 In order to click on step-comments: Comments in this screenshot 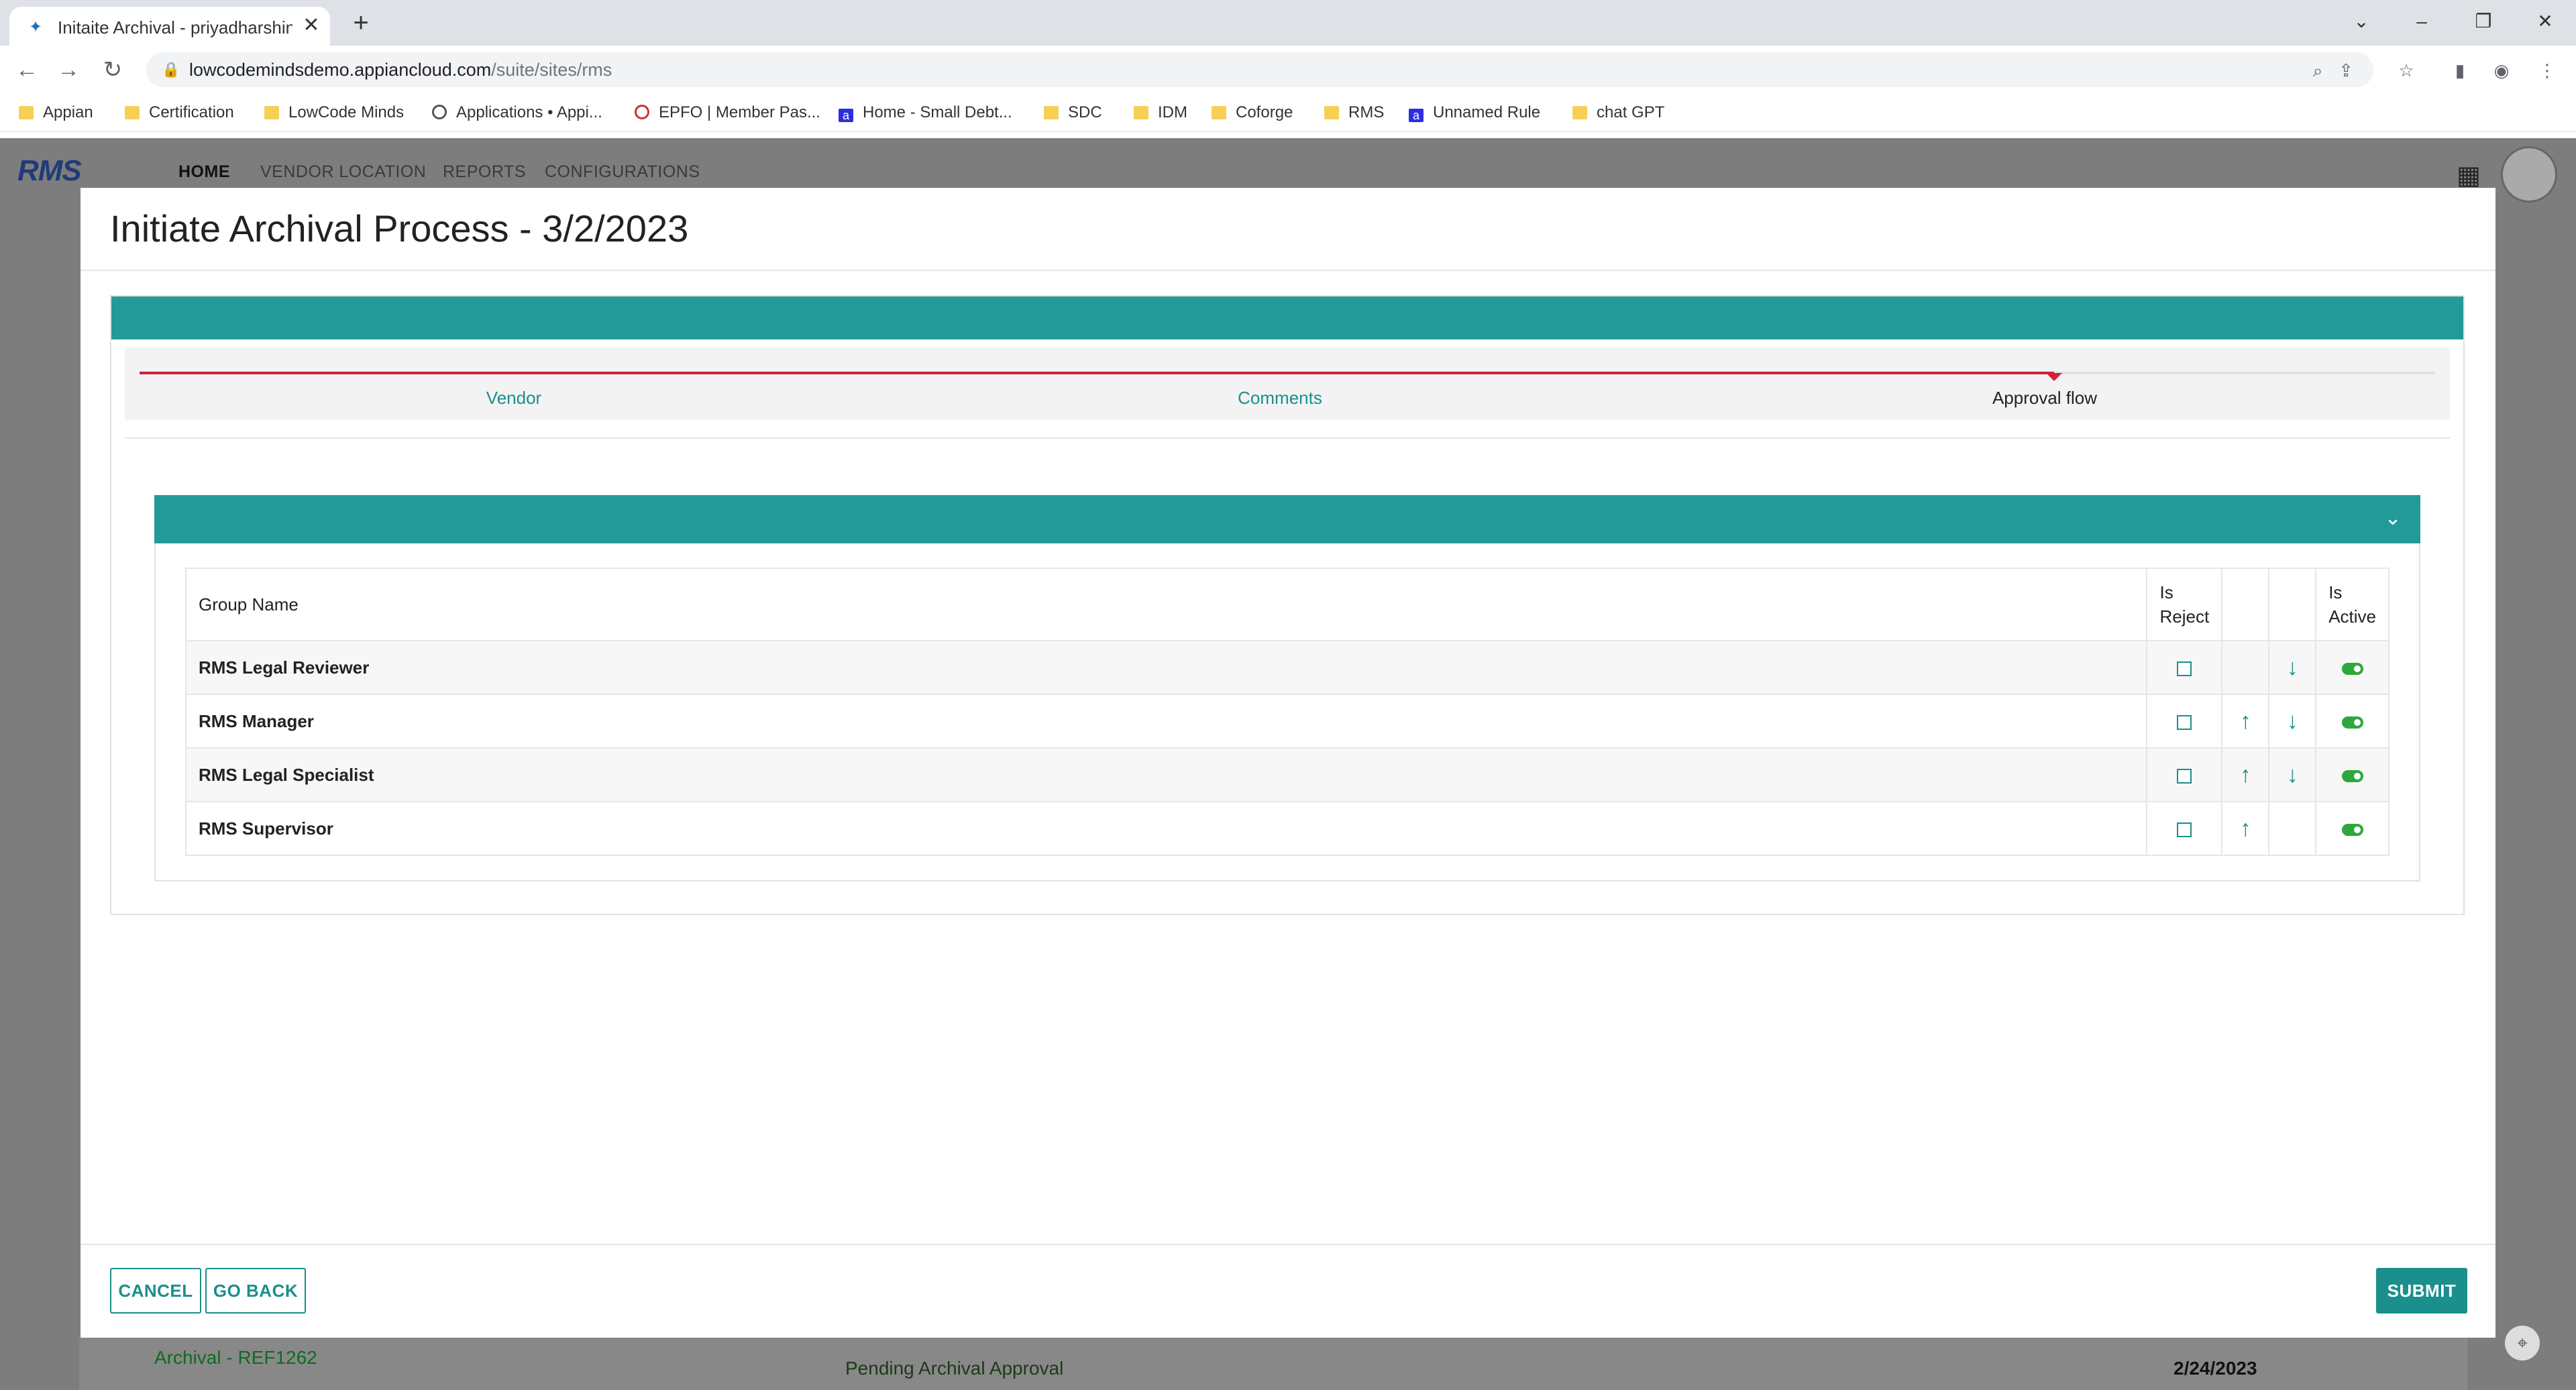, I will do `click(1280, 398)`.